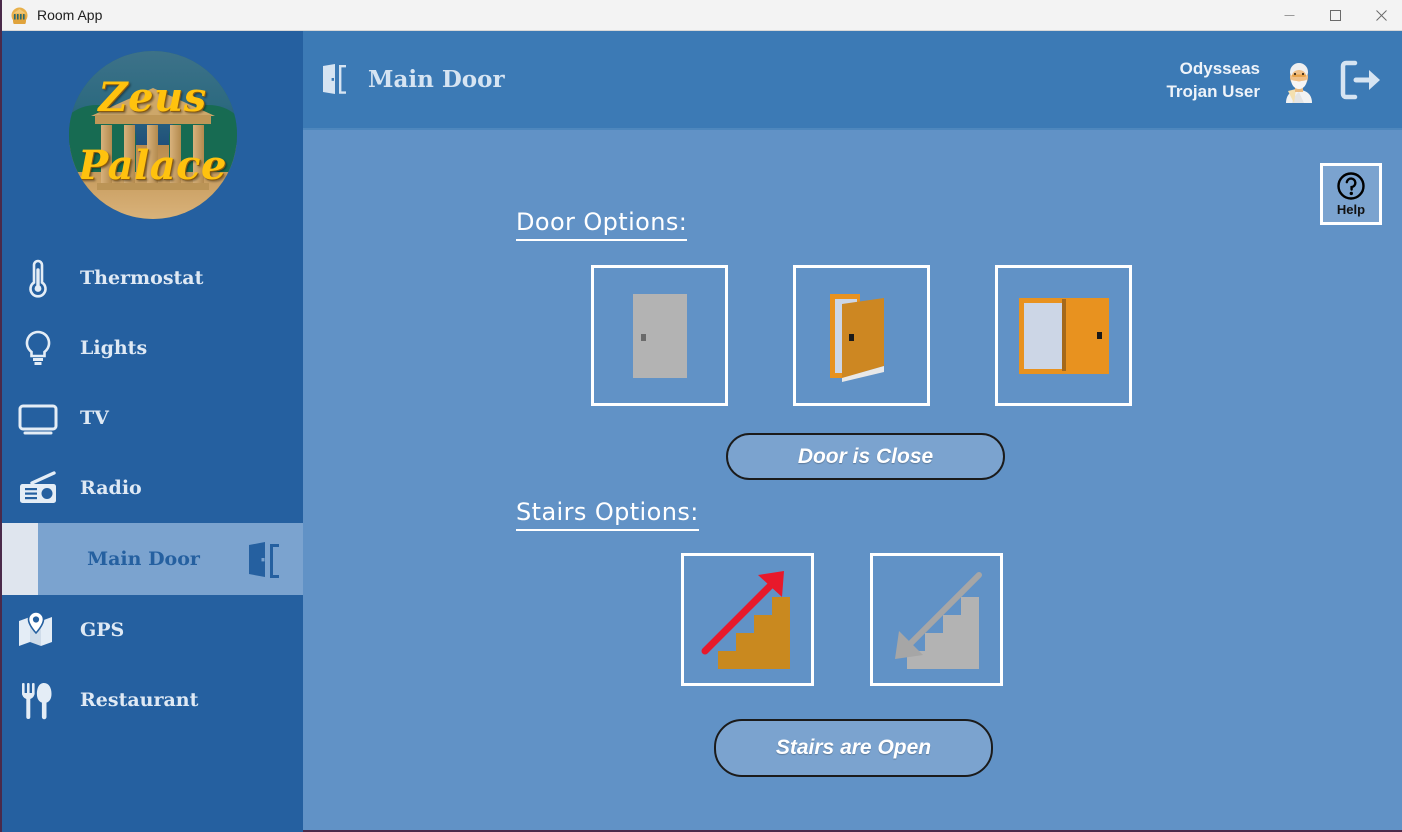 Image resolution: width=1402 pixels, height=832 pixels. I want to click on close-button, so click(1380, 15).